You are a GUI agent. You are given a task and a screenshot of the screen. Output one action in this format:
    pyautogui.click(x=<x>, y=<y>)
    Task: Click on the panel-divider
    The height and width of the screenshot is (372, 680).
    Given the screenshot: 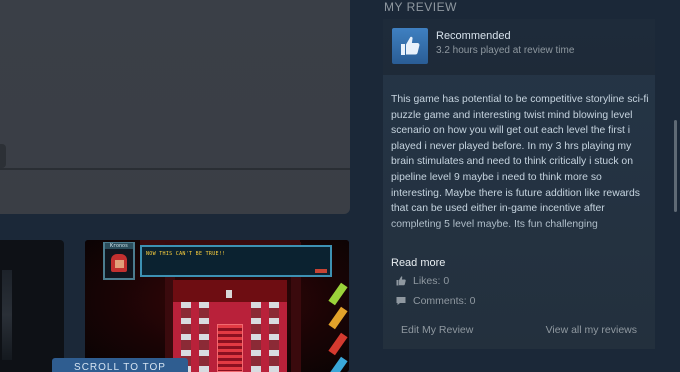 What is the action you would take?
    pyautogui.click(x=175, y=169)
    